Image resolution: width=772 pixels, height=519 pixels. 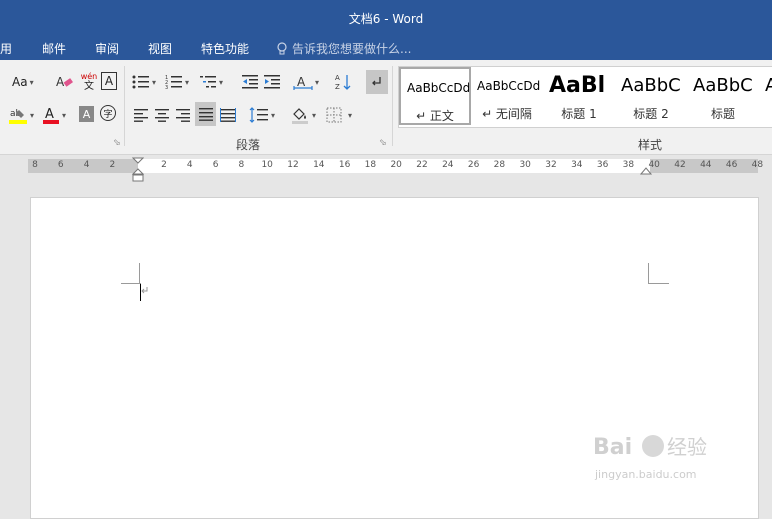 What do you see at coordinates (86, 165) in the screenshot?
I see `ruler-tick-label: 4` at bounding box center [86, 165].